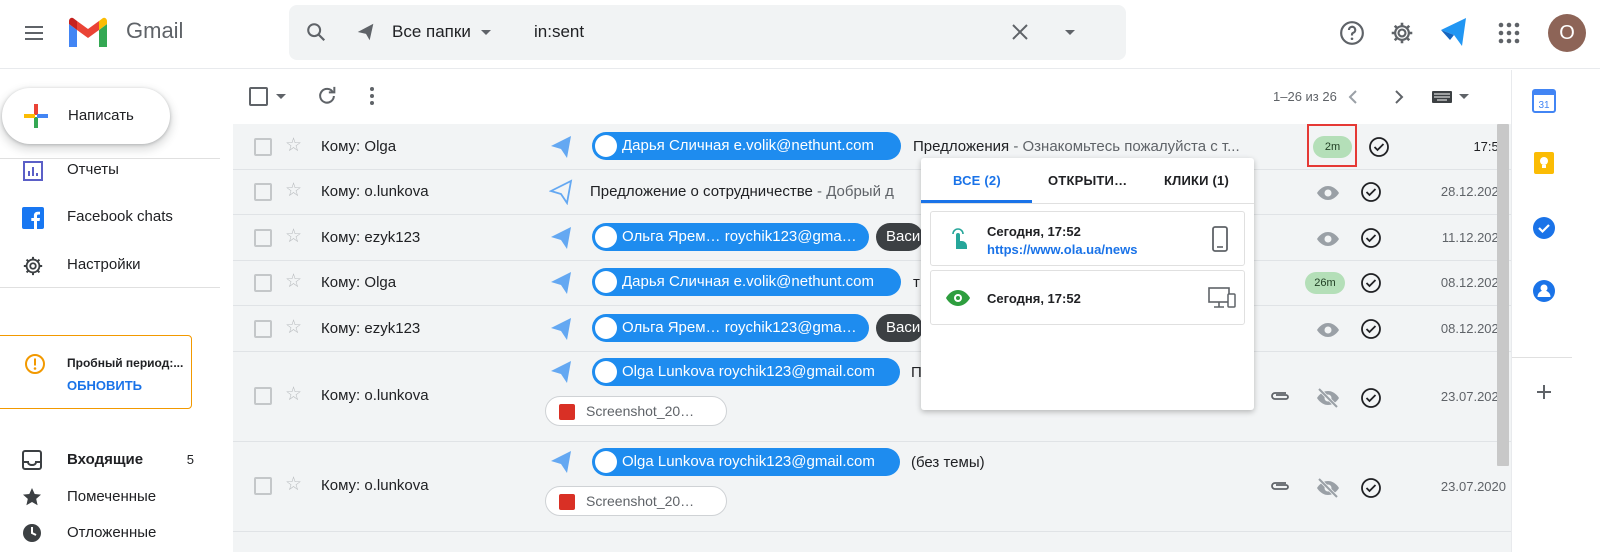 This screenshot has width=1600, height=553. What do you see at coordinates (1070, 33) in the screenshot?
I see `search-options-icon` at bounding box center [1070, 33].